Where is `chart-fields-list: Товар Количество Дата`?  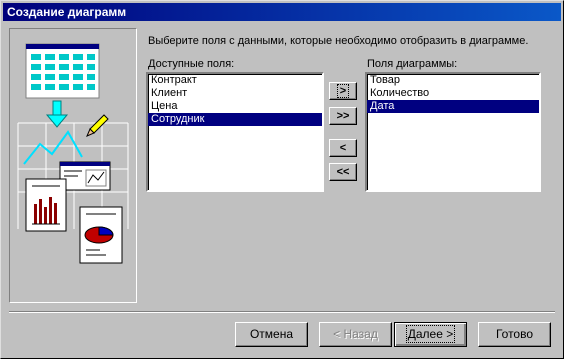 chart-fields-list: Товар Количество Дата is located at coordinates (453, 132).